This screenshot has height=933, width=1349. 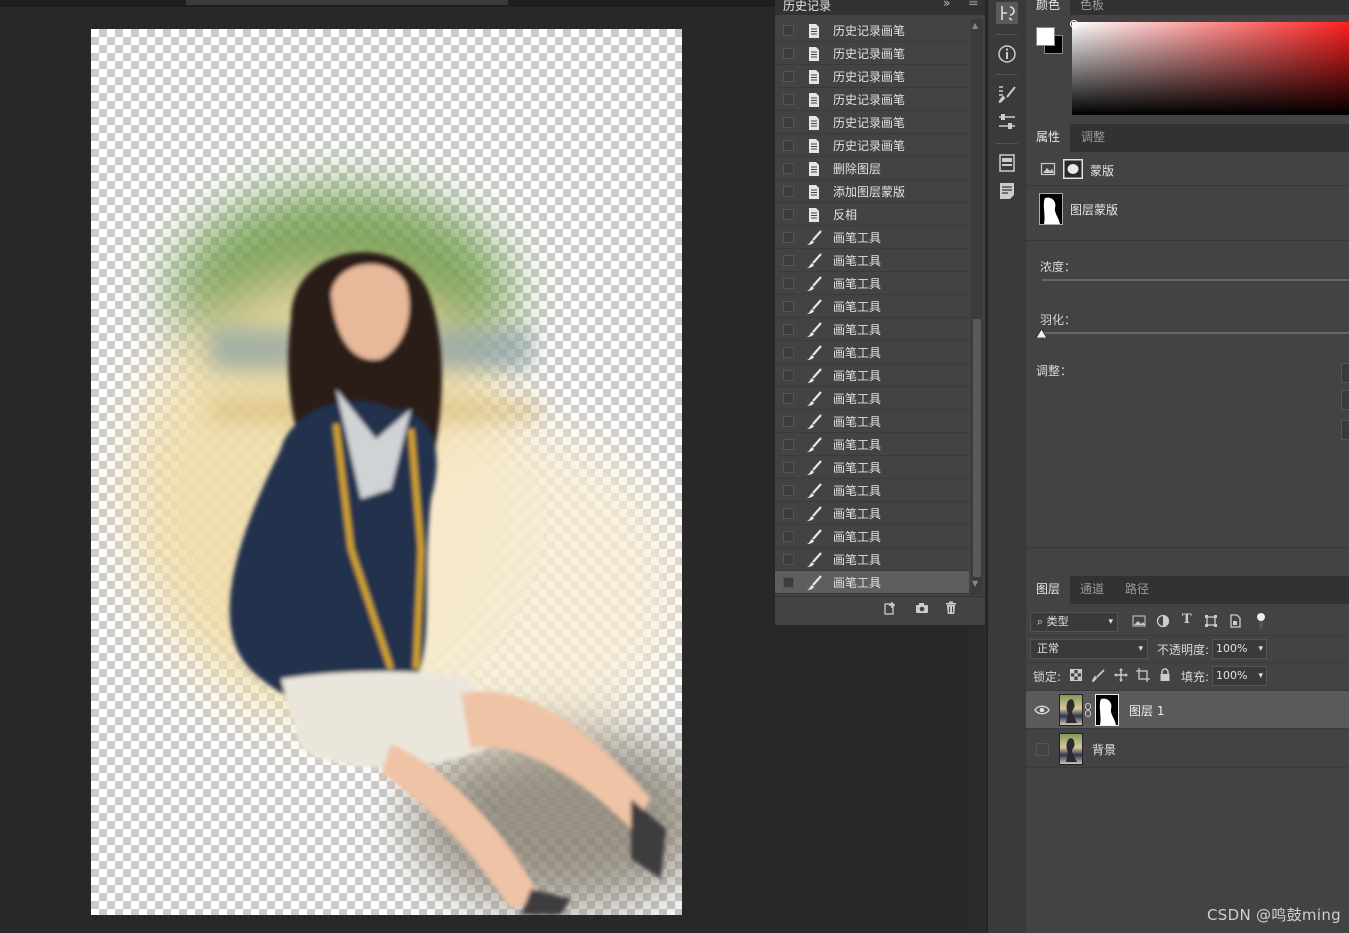 I want to click on filter-type-layer-icon: T, so click(x=1187, y=619).